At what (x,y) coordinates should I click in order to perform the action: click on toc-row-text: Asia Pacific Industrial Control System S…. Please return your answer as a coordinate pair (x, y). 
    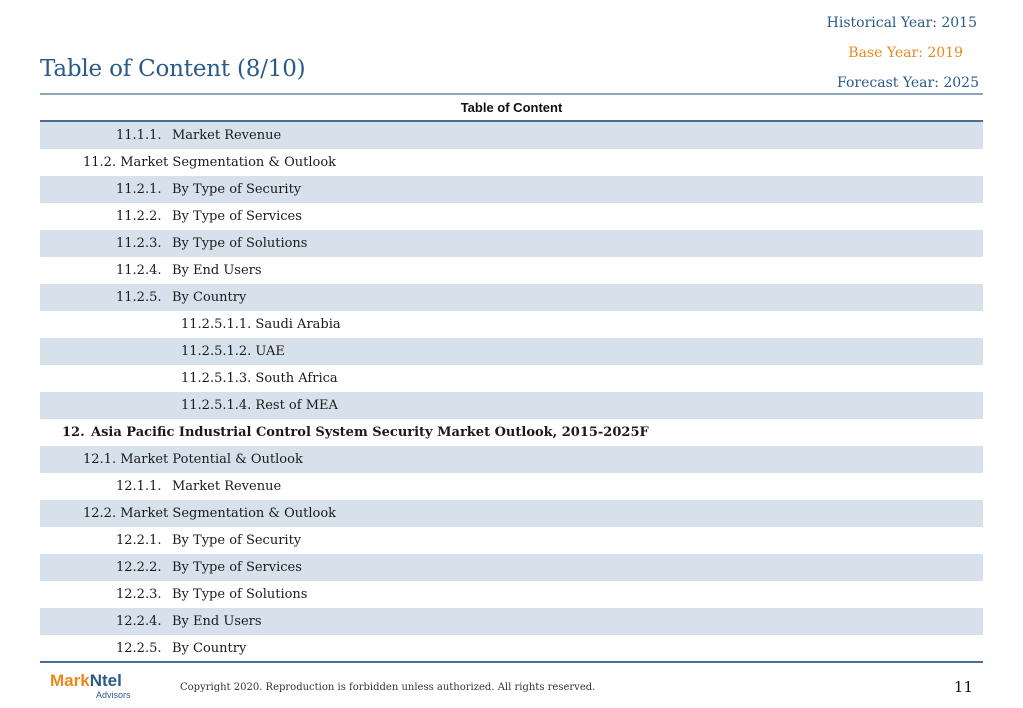
    Looking at the image, I should click on (370, 432).